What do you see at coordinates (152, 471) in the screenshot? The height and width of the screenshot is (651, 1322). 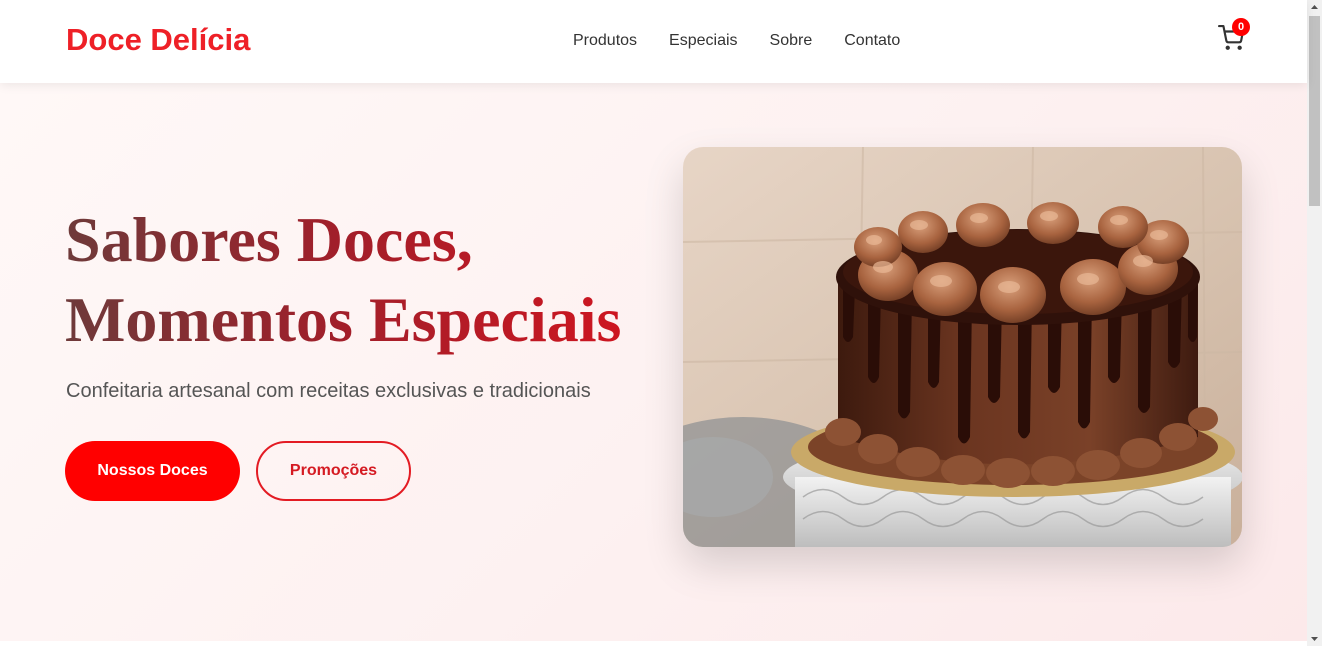 I see `nossos-doces-button: Nossos Doces` at bounding box center [152, 471].